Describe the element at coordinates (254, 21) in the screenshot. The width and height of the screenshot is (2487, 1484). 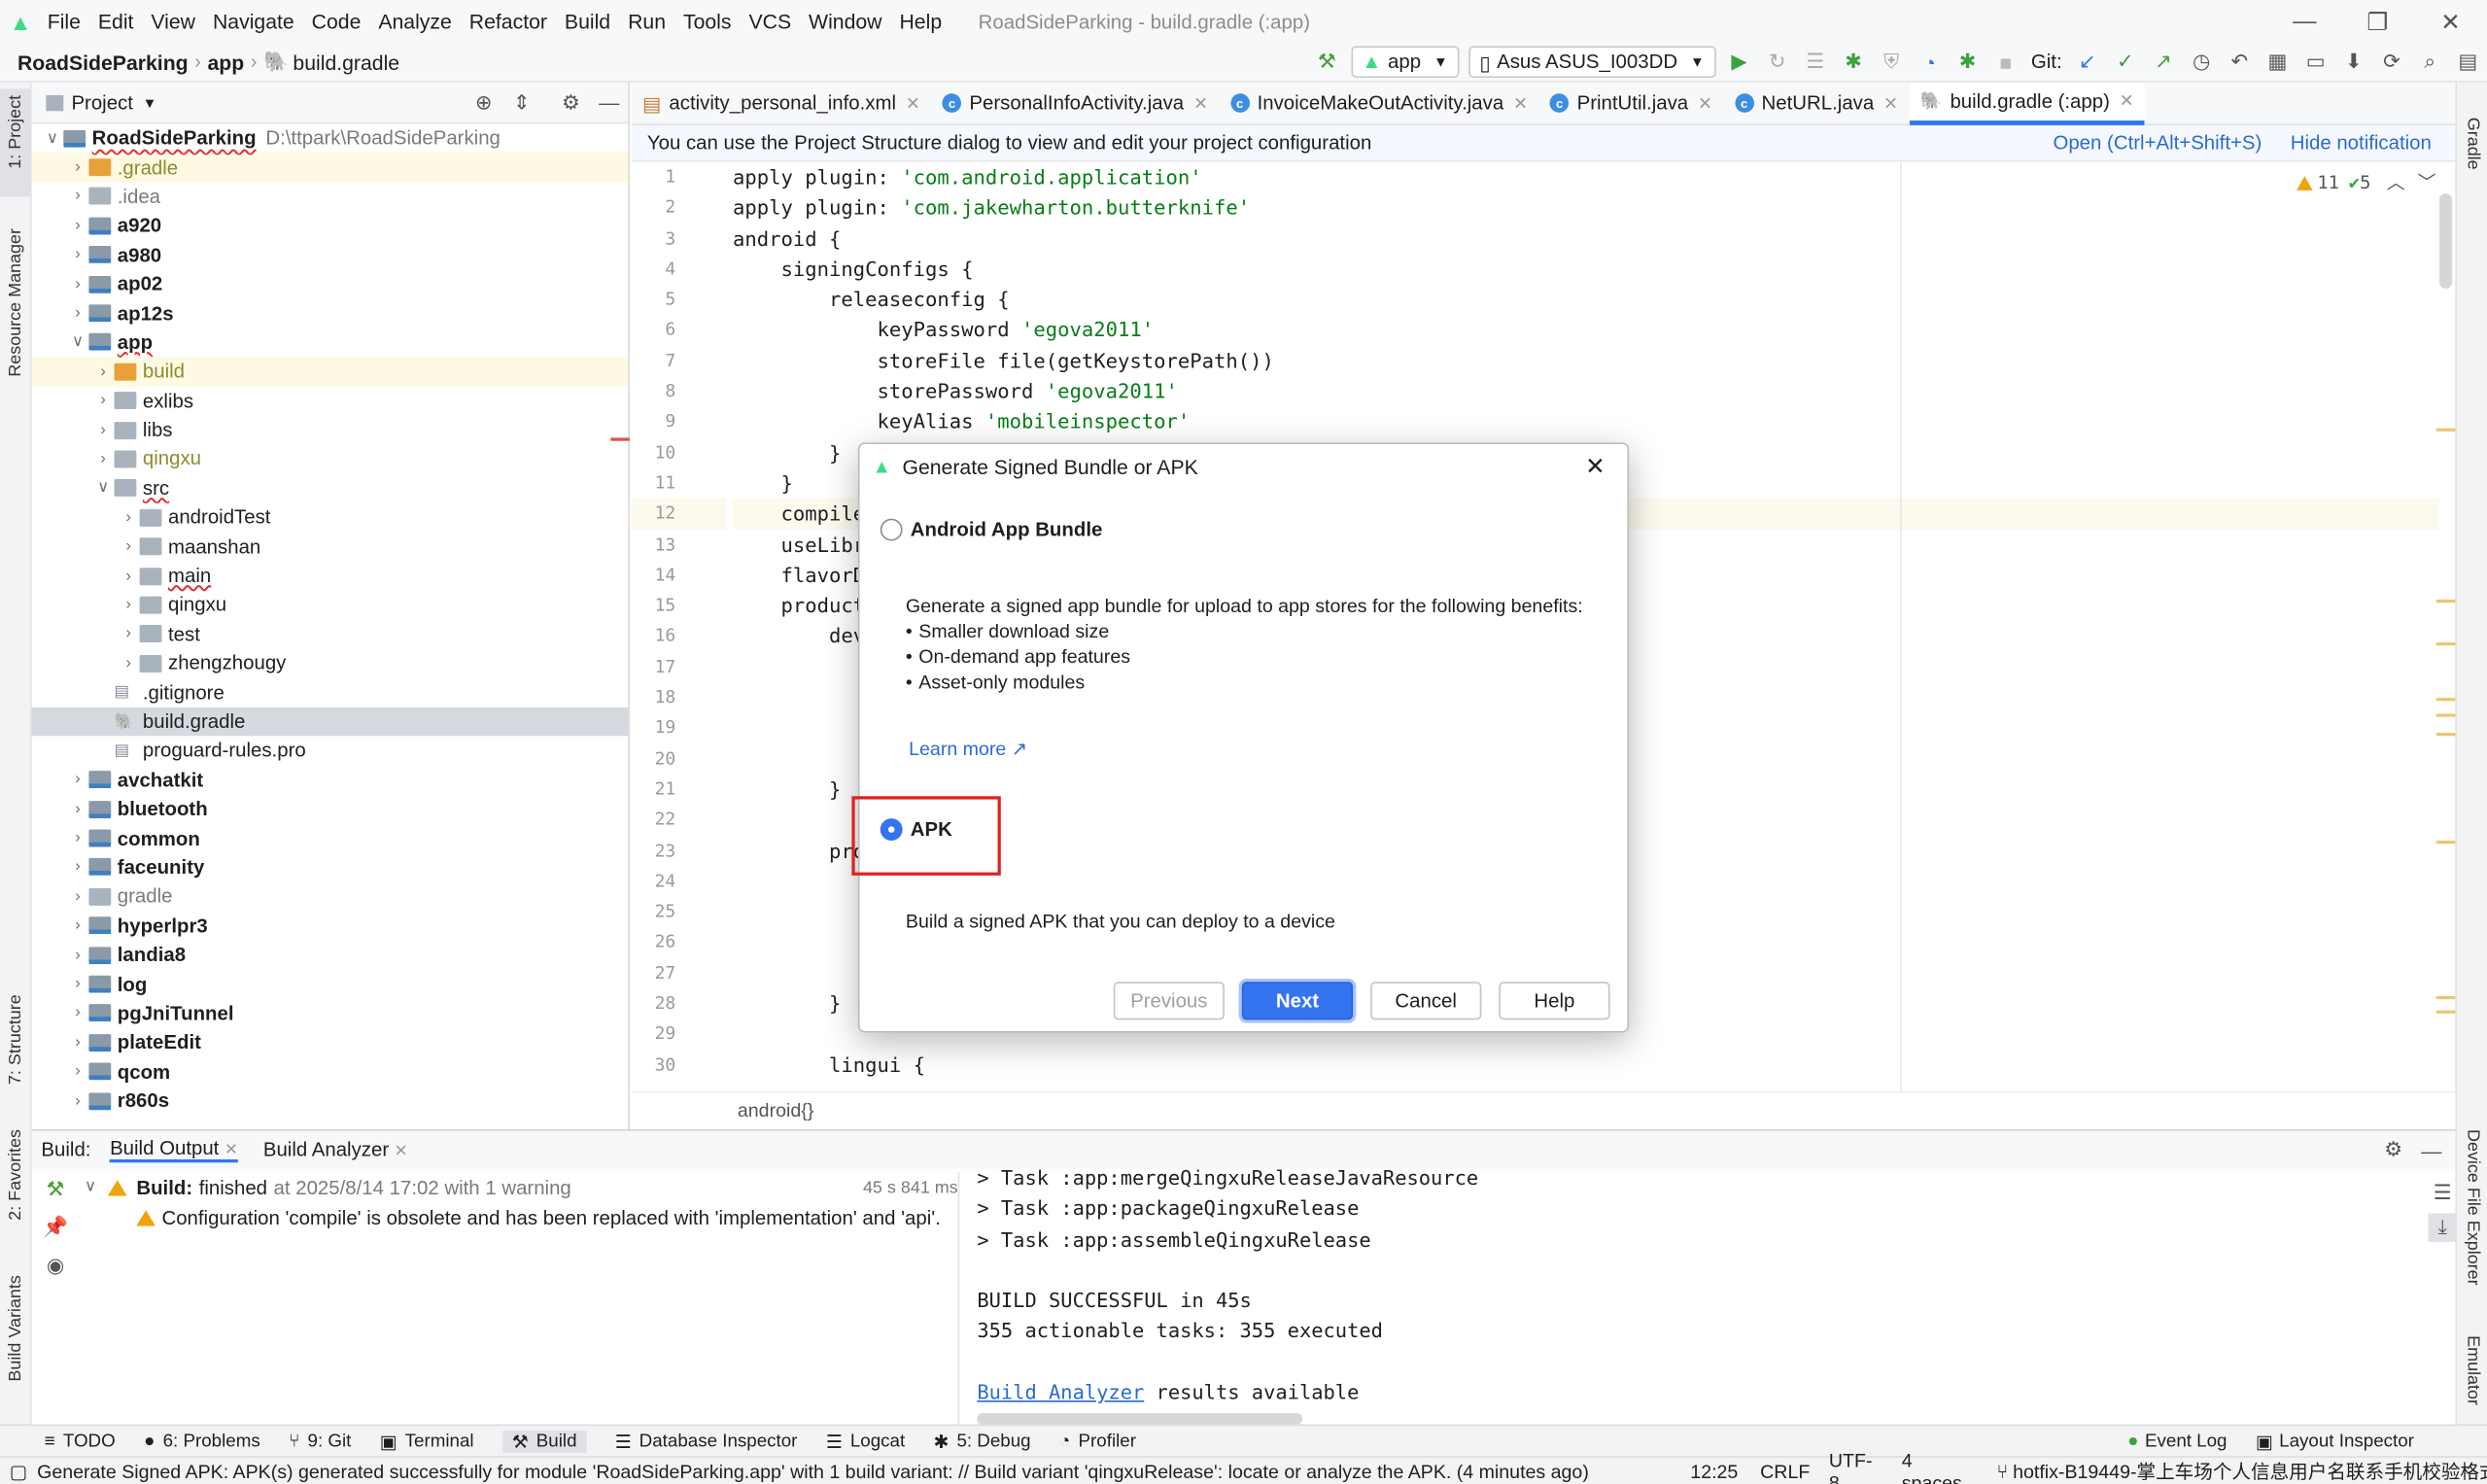
I see `menu-navigate: Navigate` at that location.